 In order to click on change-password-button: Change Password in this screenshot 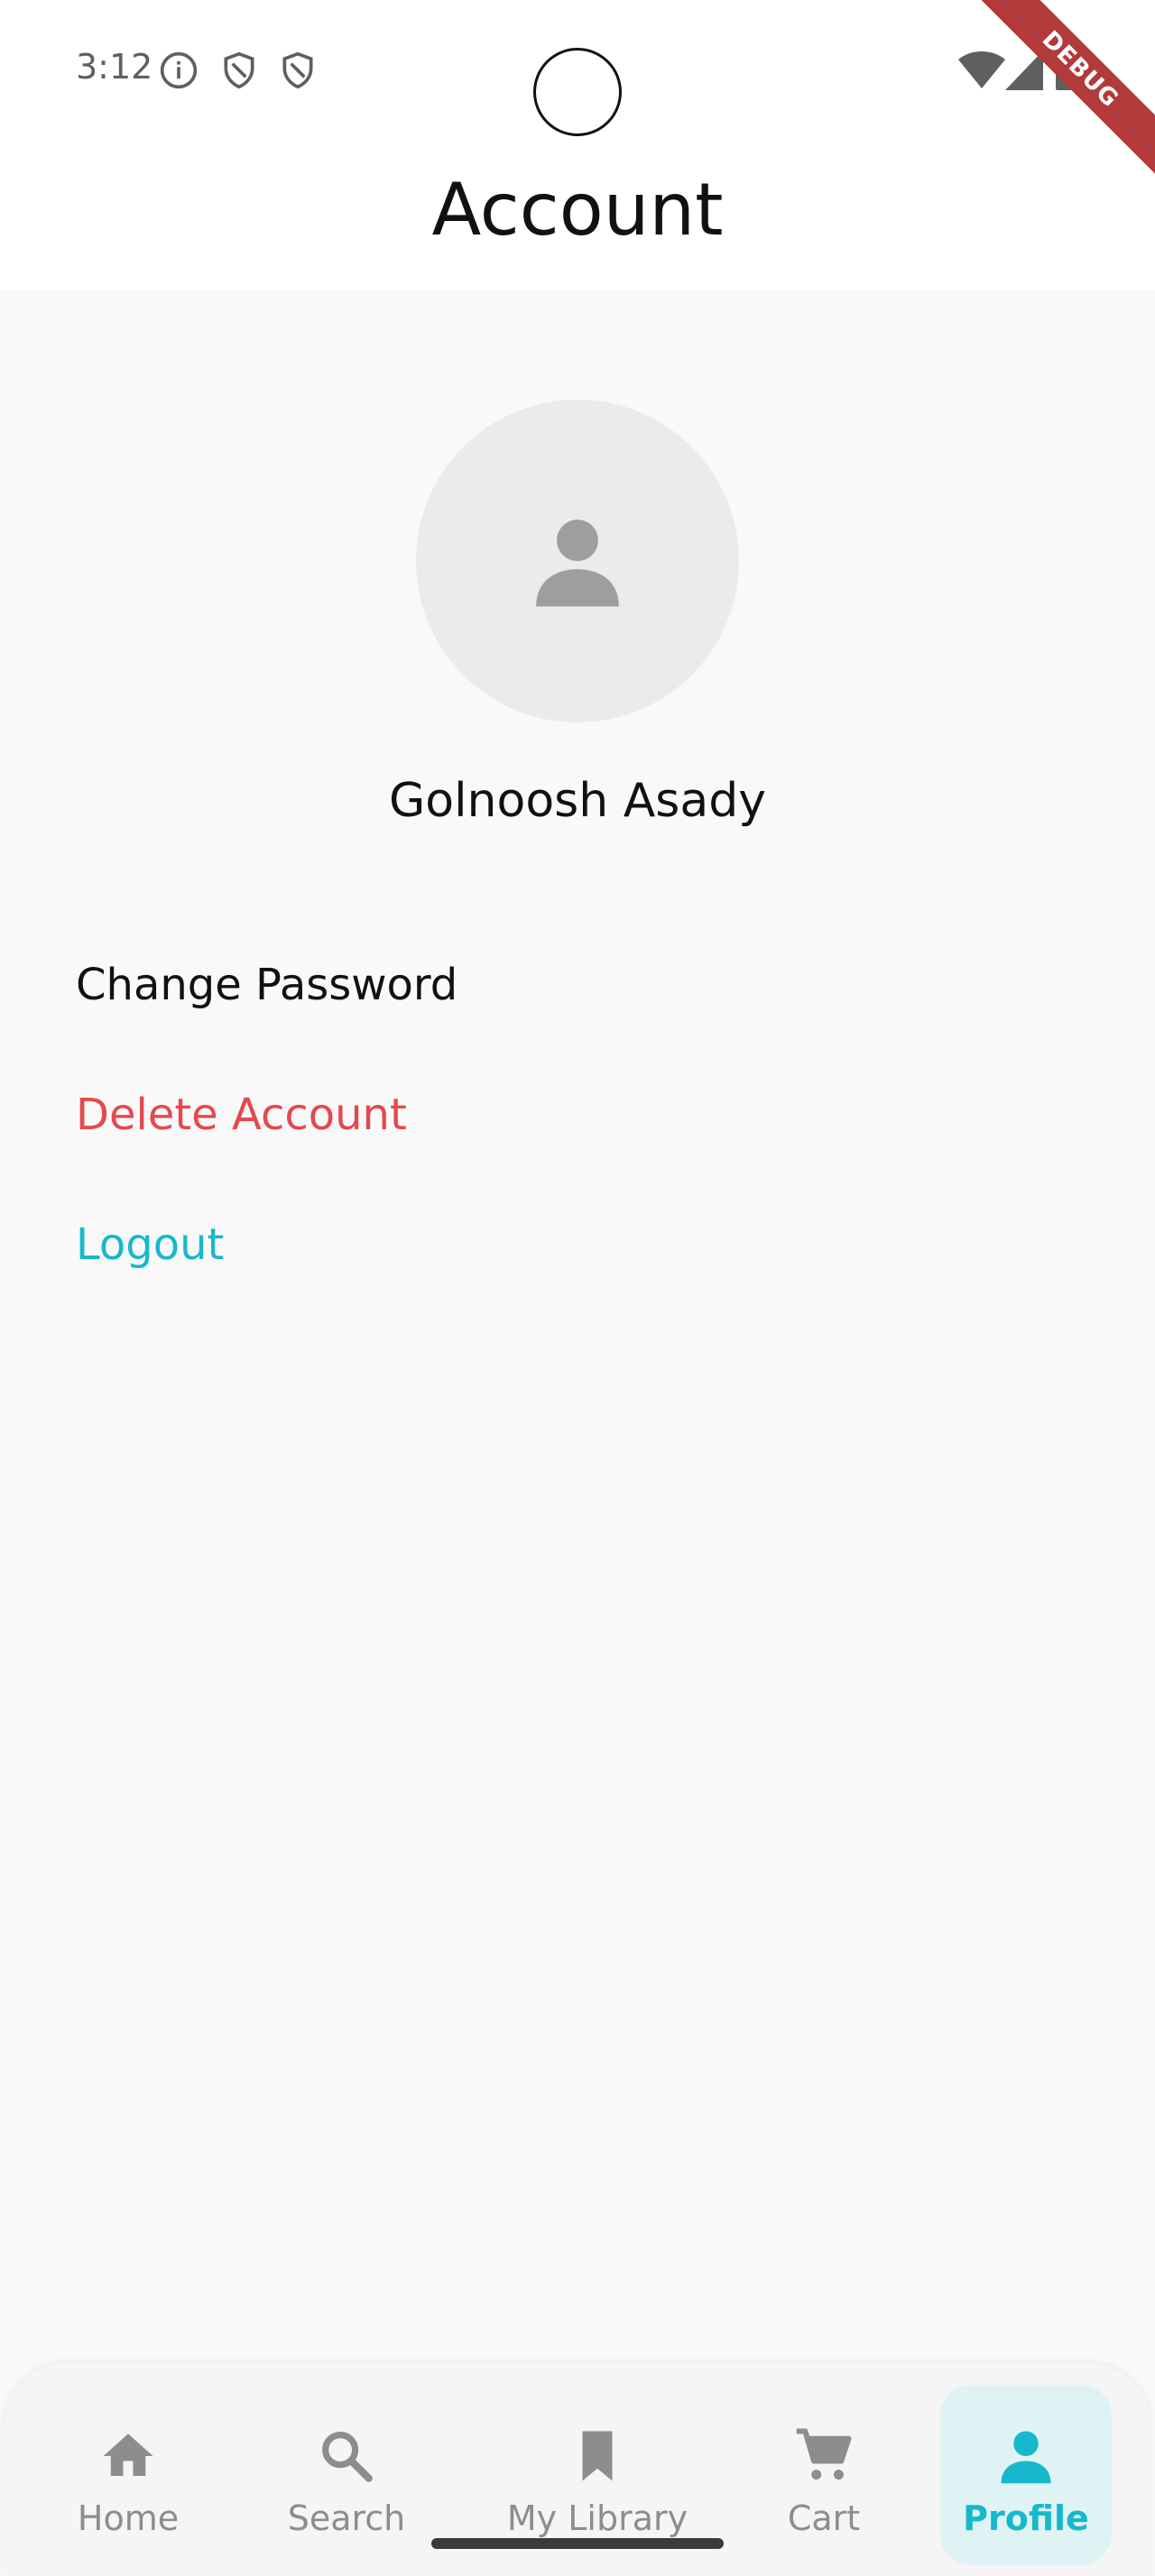, I will do `click(266, 985)`.